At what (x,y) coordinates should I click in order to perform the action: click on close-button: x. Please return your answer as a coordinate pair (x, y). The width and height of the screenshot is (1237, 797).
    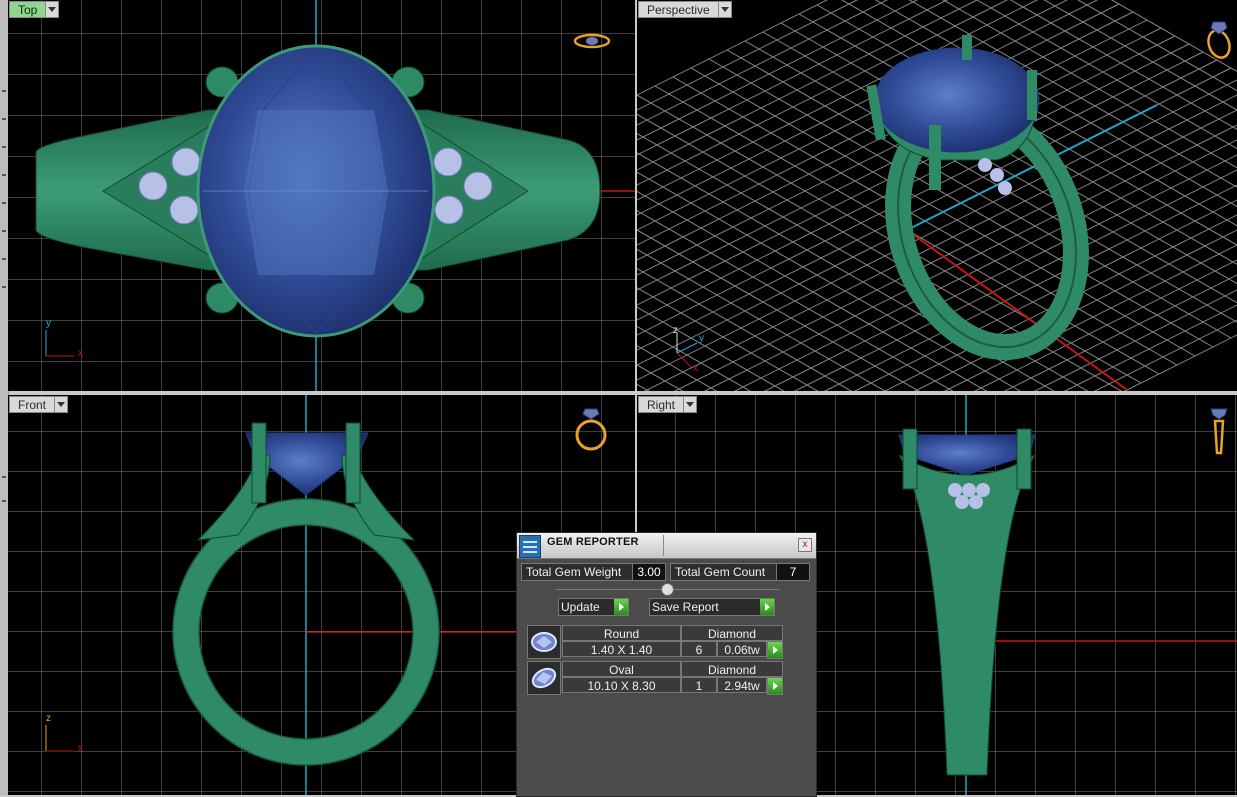
    Looking at the image, I should click on (805, 545).